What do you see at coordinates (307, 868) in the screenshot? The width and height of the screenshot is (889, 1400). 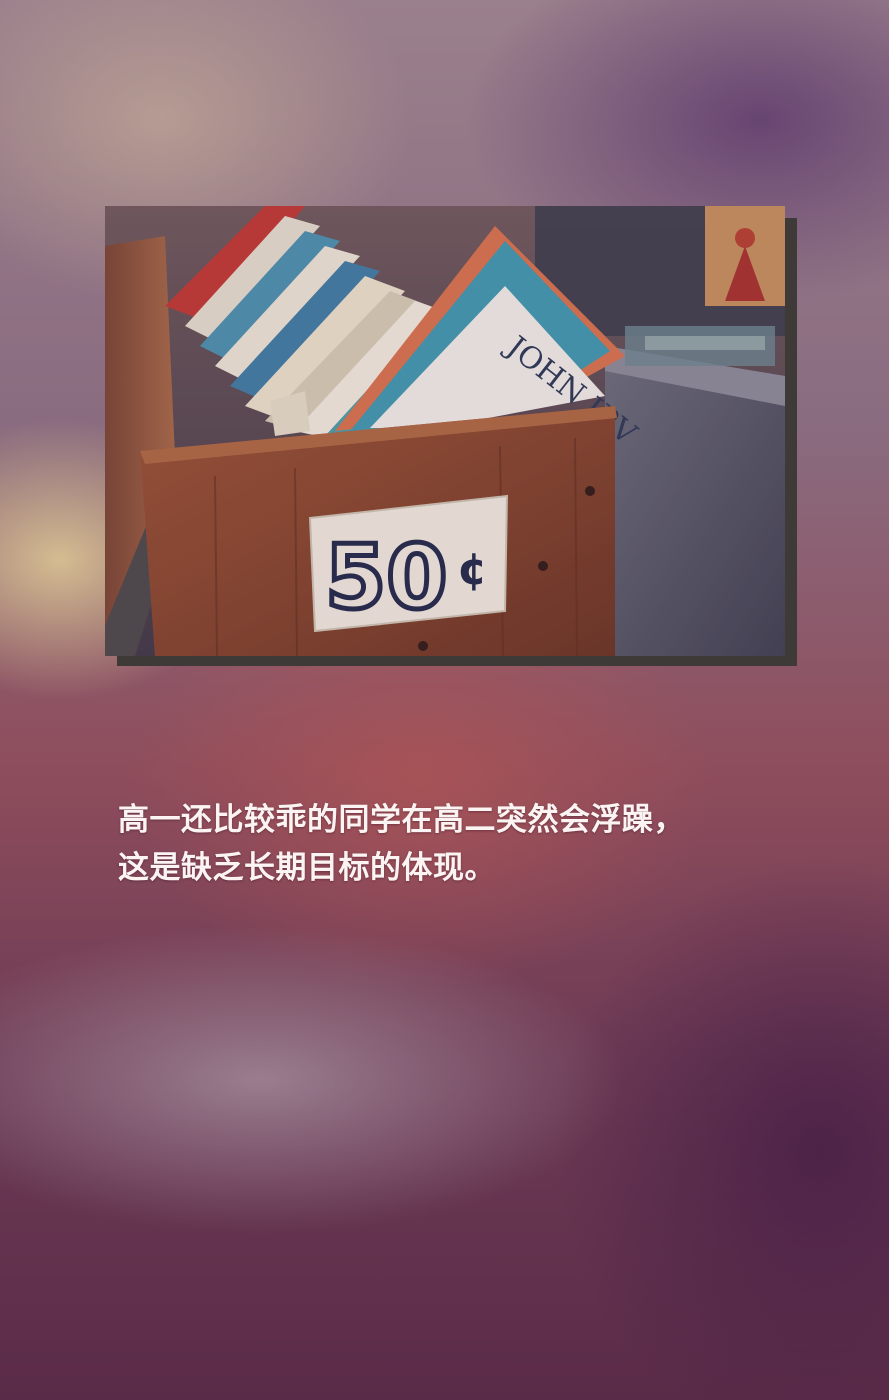 I see `caption-line-2: 这是缺乏长期目标的体现。` at bounding box center [307, 868].